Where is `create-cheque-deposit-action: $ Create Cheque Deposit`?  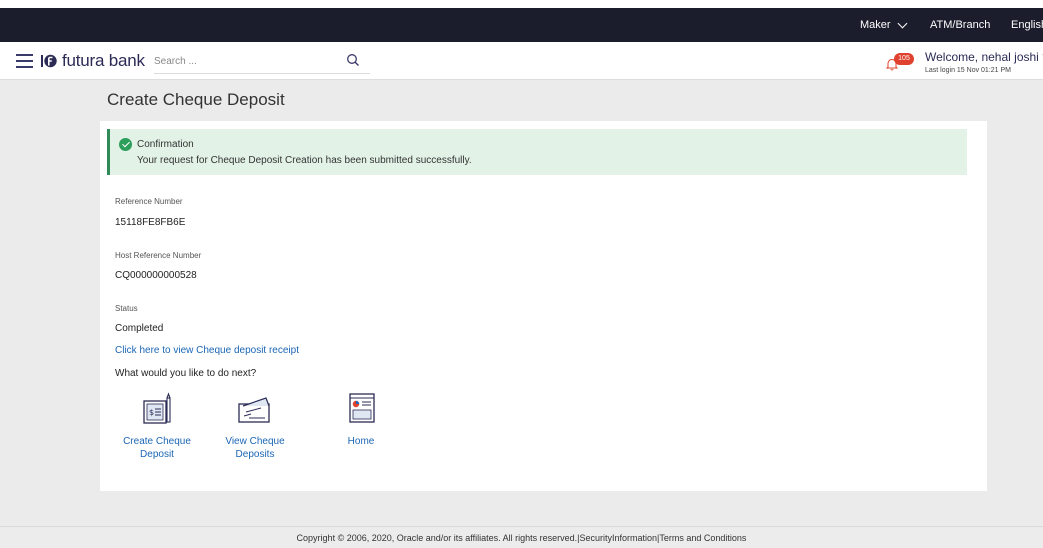
create-cheque-deposit-action: $ Create Cheque Deposit is located at coordinates (157, 426).